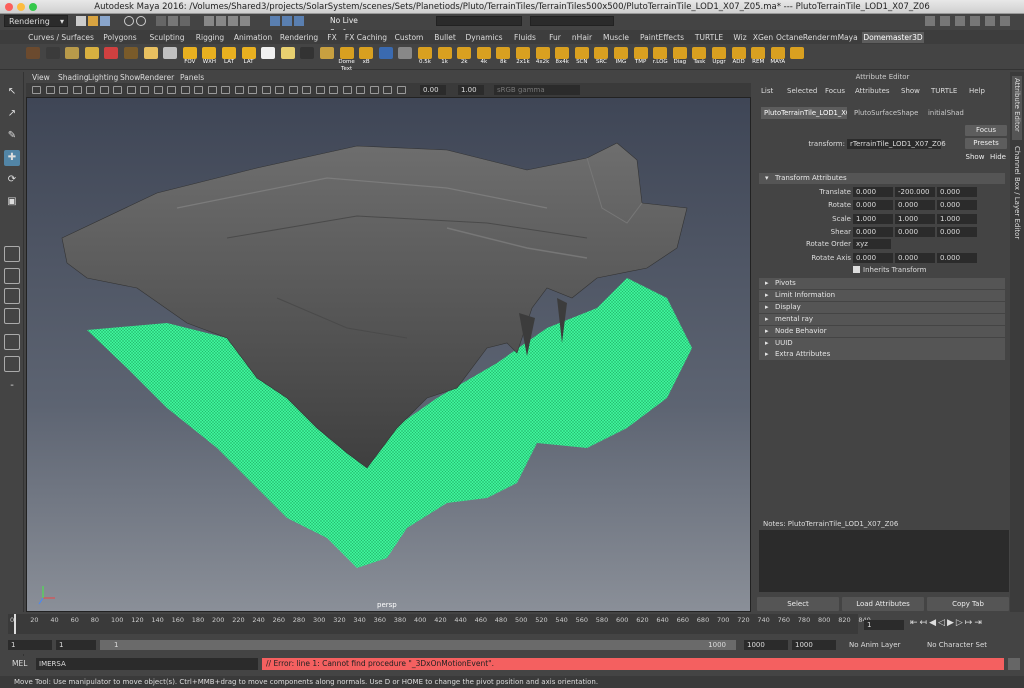 This screenshot has height=688, width=1024. What do you see at coordinates (957, 192) in the screenshot?
I see `attr-translate-field: 0.000` at bounding box center [957, 192].